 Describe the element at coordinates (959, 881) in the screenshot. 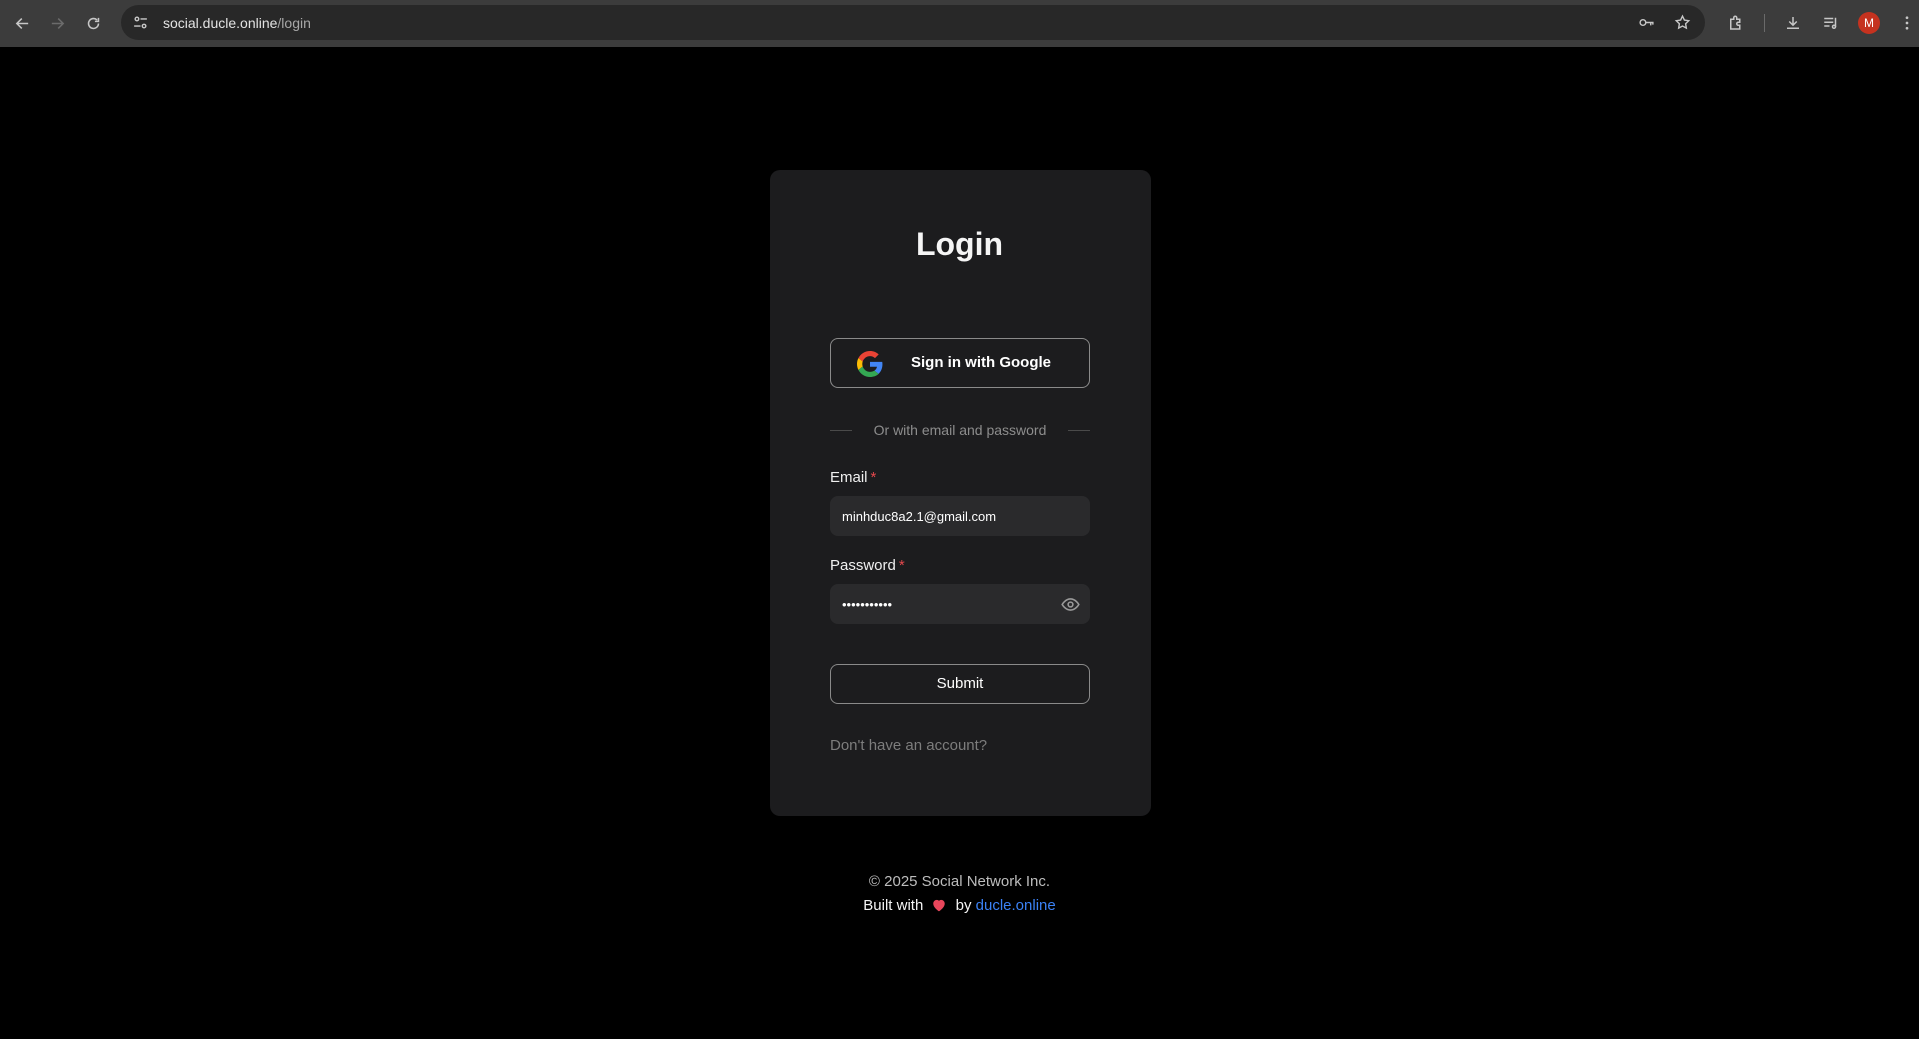

I see `copyright-text: © 2025 Social Network Inc.` at that location.